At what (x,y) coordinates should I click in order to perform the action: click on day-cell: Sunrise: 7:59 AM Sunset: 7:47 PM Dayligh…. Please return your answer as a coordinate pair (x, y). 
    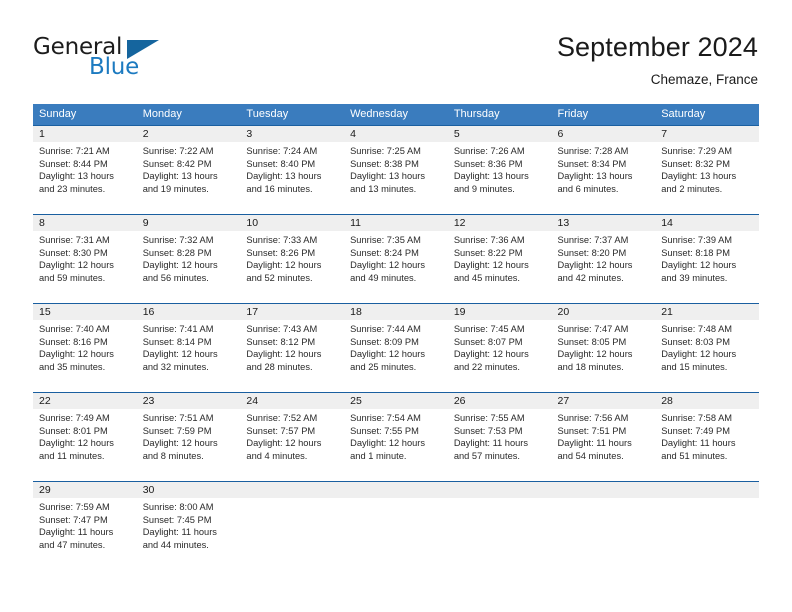
    Looking at the image, I should click on (85, 534).